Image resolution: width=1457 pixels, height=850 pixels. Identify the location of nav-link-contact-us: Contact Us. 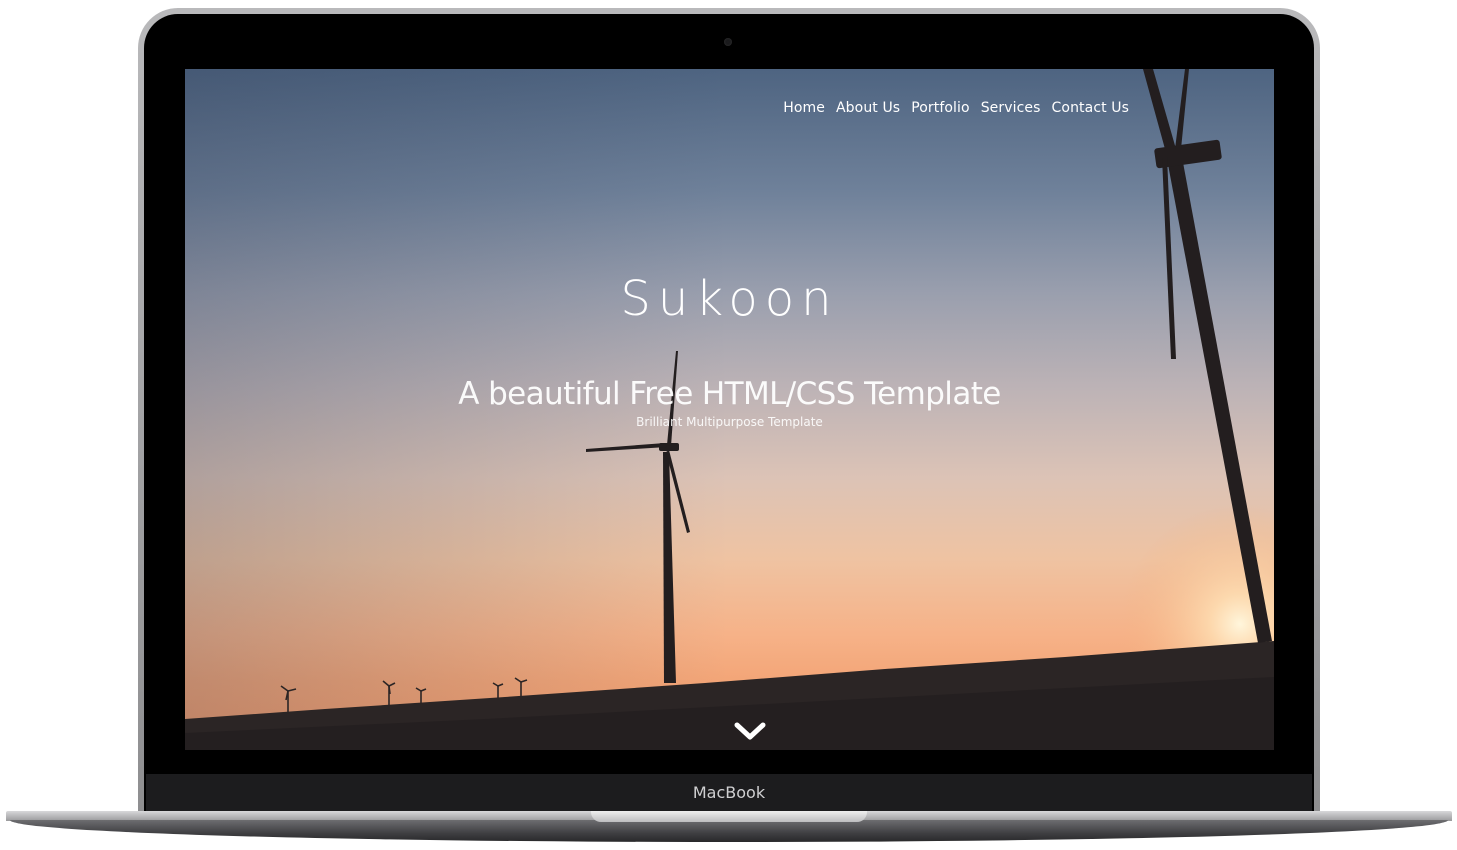
(1090, 108).